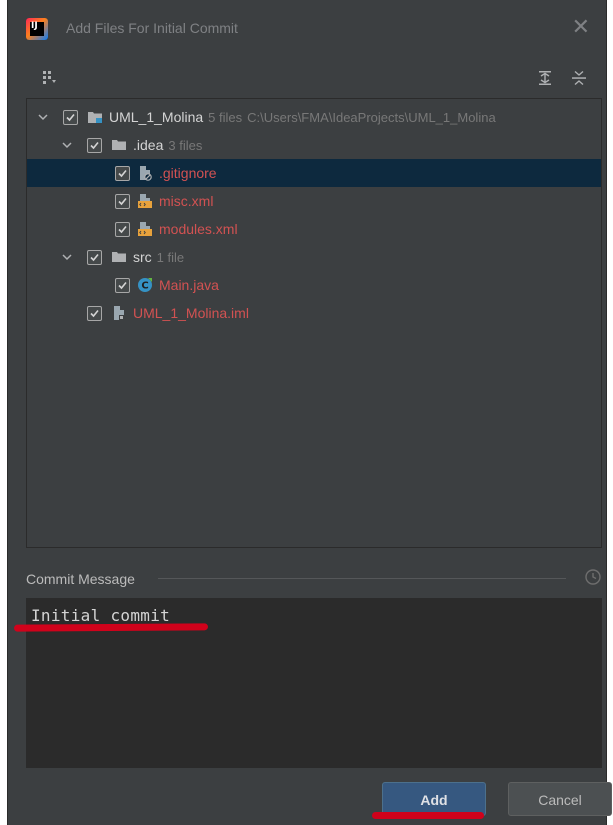 This screenshot has height=825, width=613. What do you see at coordinates (434, 799) in the screenshot?
I see `add-button: Add` at bounding box center [434, 799].